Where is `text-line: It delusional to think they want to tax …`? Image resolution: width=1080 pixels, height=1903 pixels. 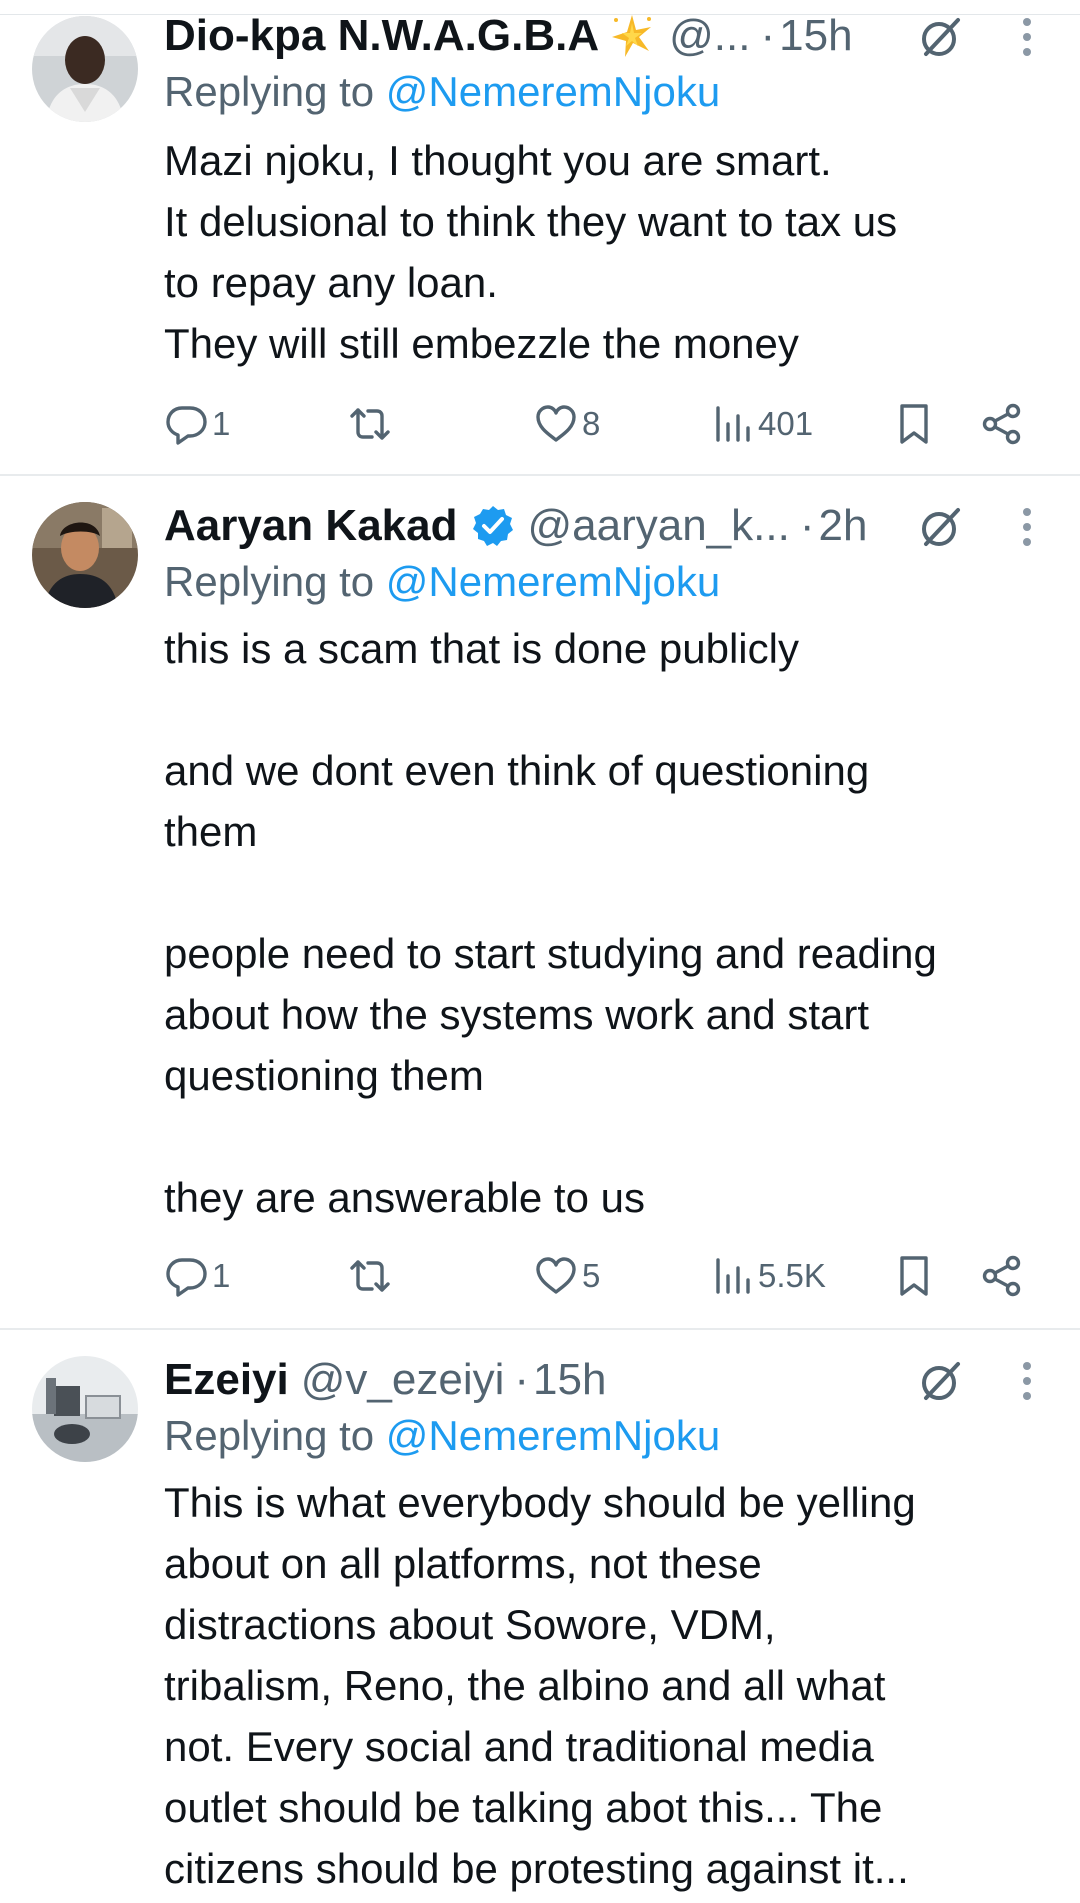
text-line: It delusional to think they want to tax … is located at coordinates (531, 221).